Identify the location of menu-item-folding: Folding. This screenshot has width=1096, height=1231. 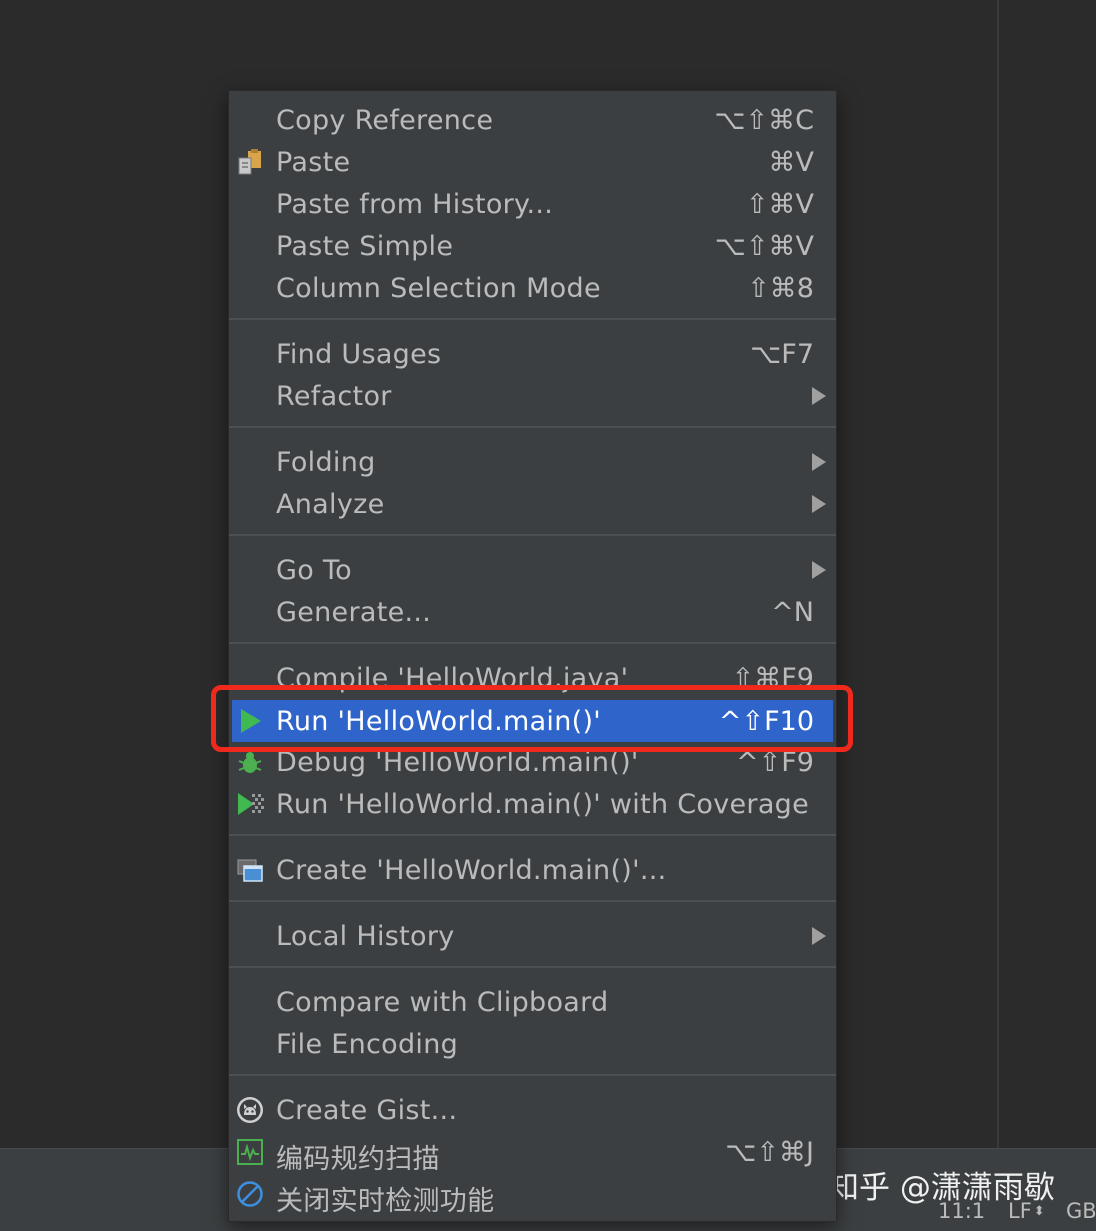
(532, 462).